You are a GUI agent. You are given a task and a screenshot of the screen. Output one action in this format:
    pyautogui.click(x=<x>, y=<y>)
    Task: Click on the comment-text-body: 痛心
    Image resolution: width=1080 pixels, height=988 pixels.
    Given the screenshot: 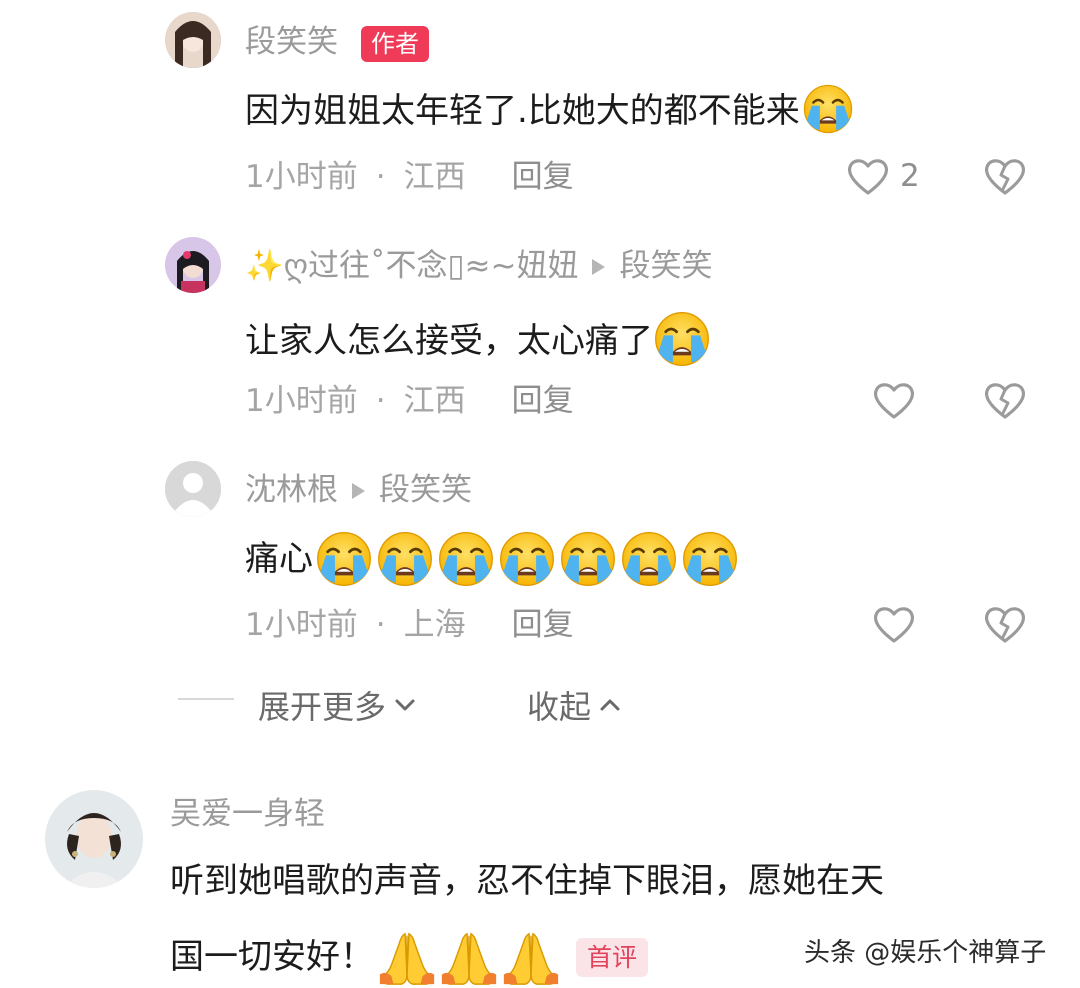 What is the action you would take?
    pyautogui.click(x=279, y=559)
    